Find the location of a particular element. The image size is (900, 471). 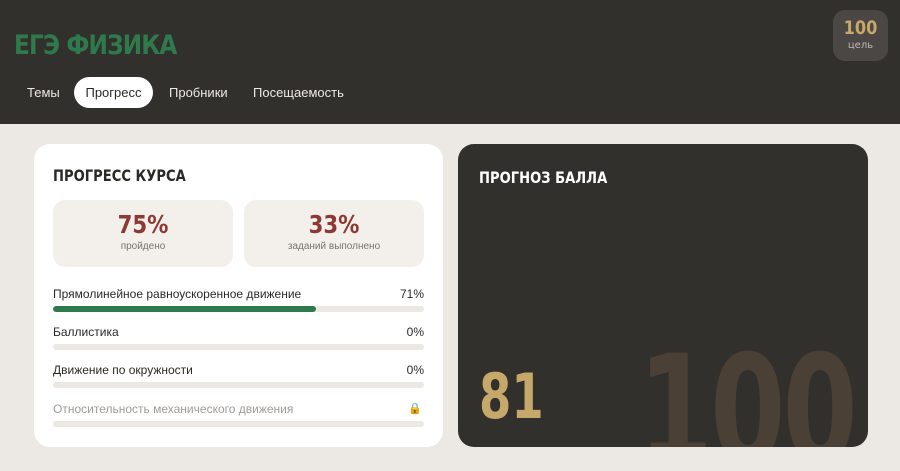

tab-progress: Прогресс is located at coordinates (113, 92).